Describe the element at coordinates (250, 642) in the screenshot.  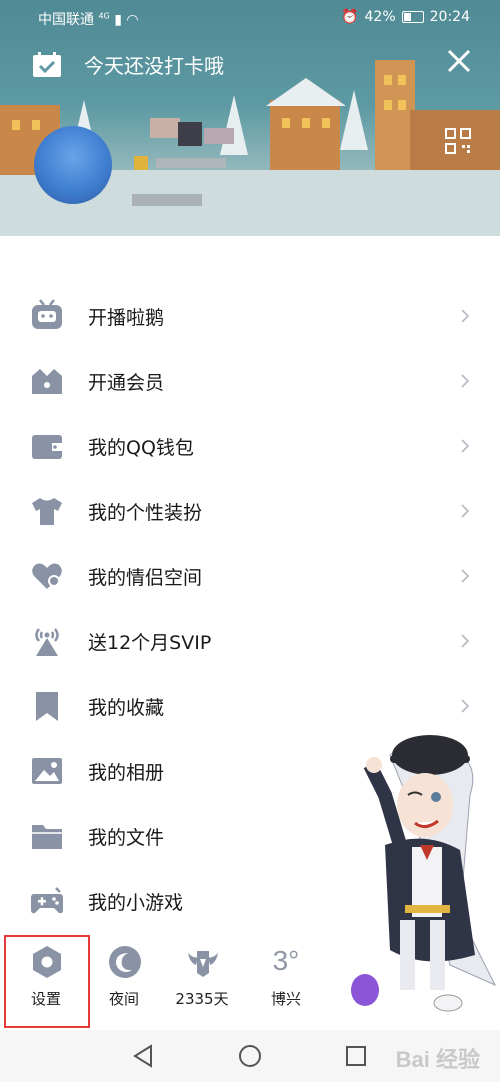
I see `menu-item-svip: 送12个月SVIP` at that location.